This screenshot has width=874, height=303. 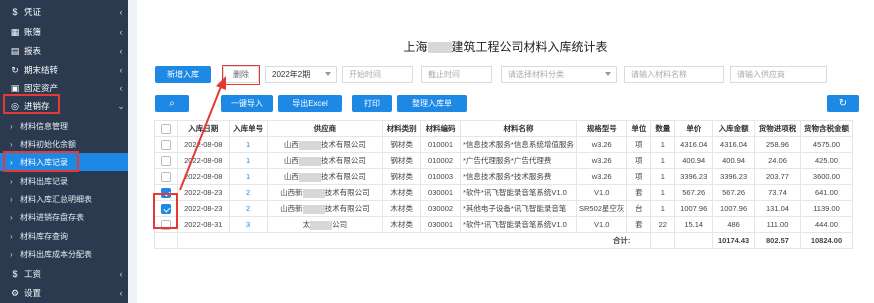 I want to click on cell-category: 木材类, so click(x=402, y=208).